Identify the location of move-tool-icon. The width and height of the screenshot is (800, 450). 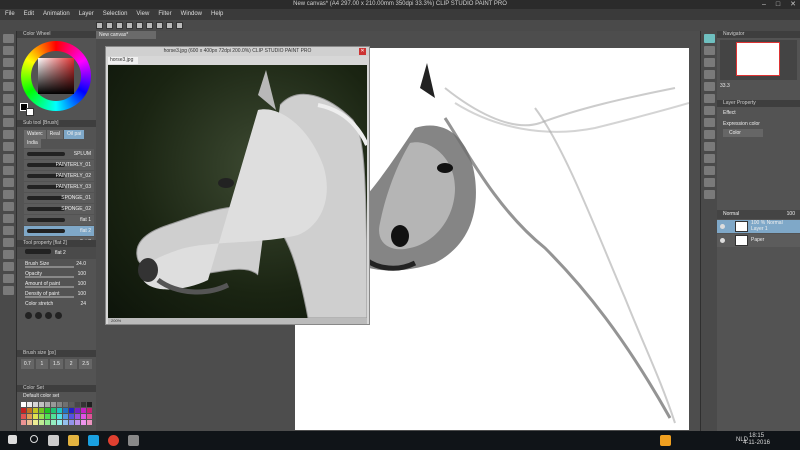
(8, 50).